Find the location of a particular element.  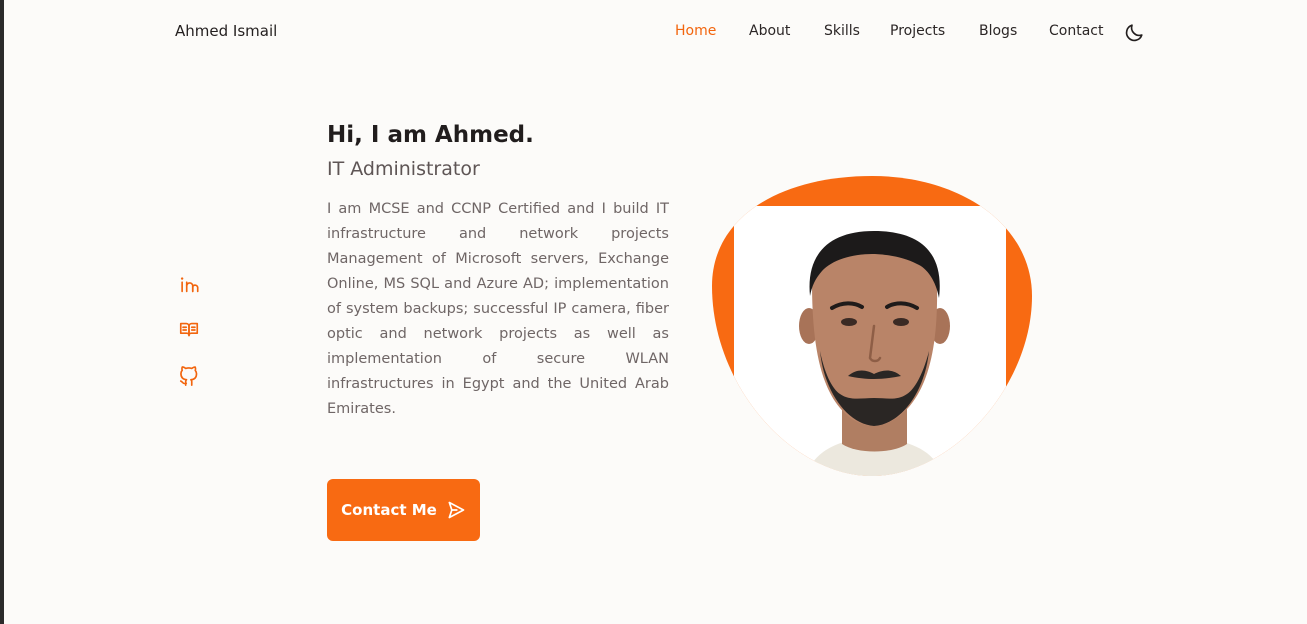

site-logo: Ahmed Ismail is located at coordinates (226, 31).